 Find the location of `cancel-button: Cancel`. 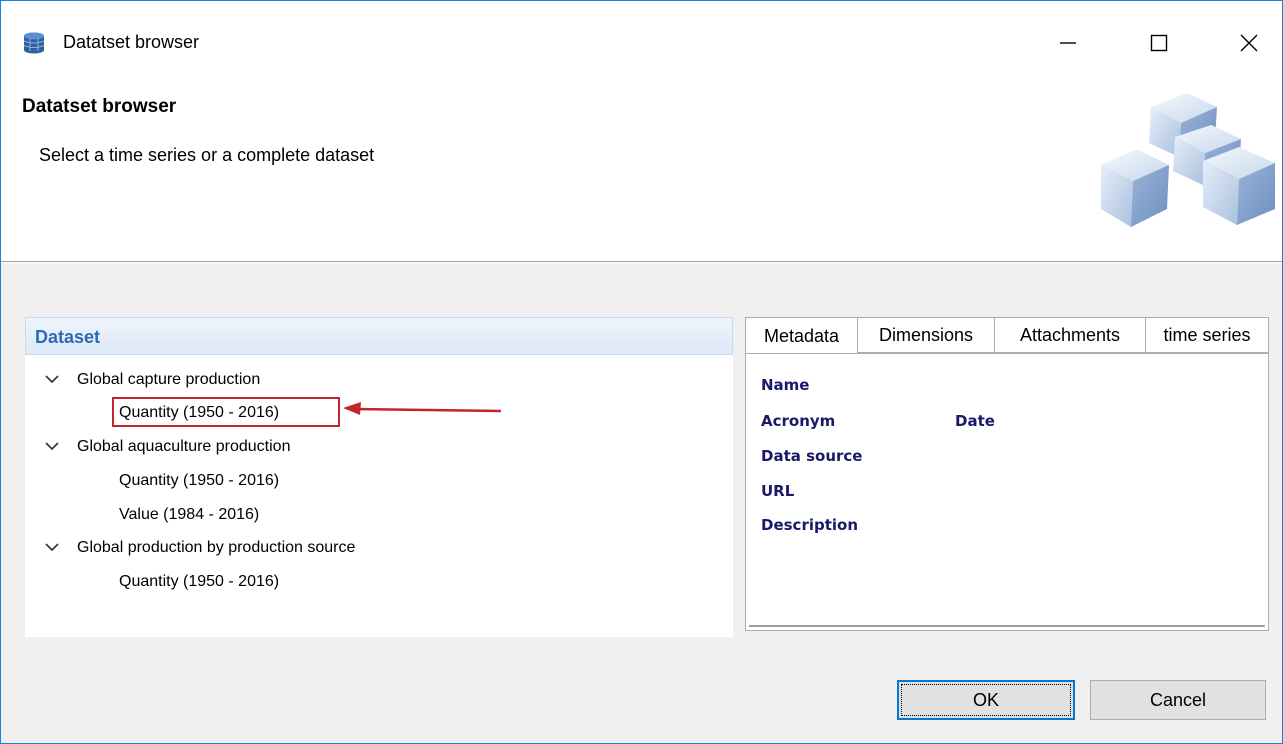

cancel-button: Cancel is located at coordinates (1178, 700).